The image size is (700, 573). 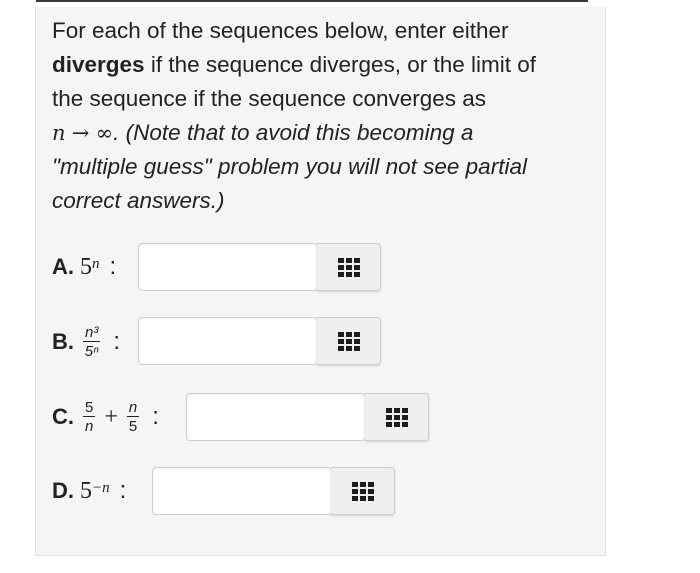 I want to click on answer-b-input, so click(x=228, y=341).